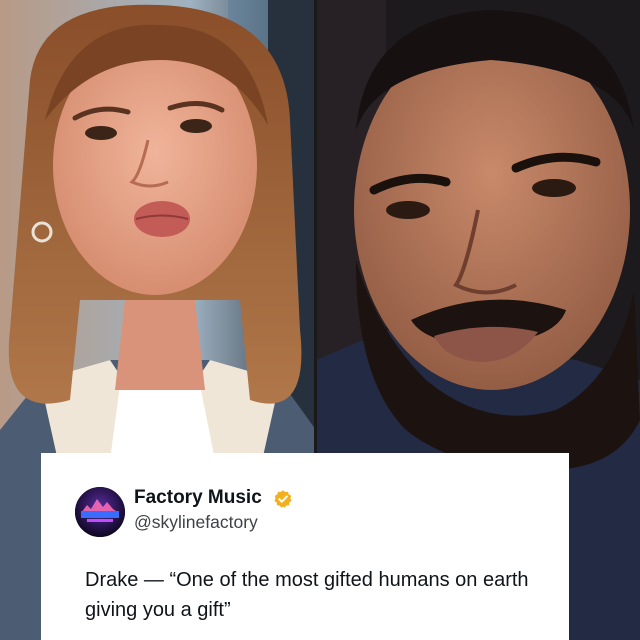  I want to click on skyline-logo-icon, so click(100, 512).